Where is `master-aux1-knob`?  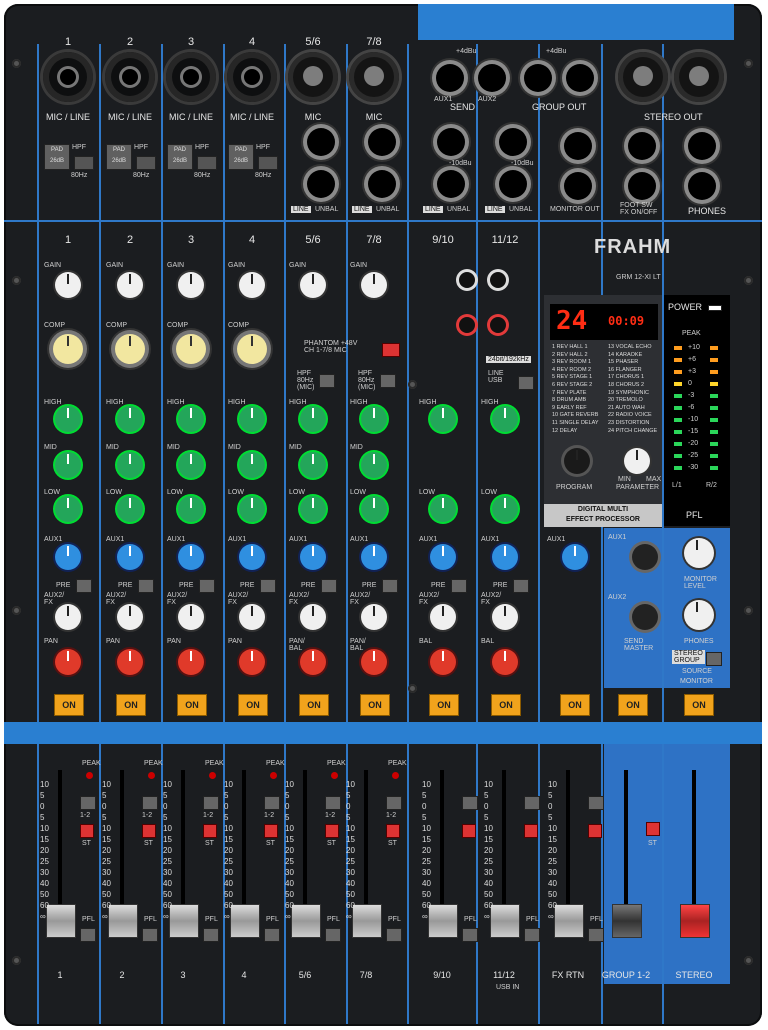 master-aux1-knob is located at coordinates (645, 557).